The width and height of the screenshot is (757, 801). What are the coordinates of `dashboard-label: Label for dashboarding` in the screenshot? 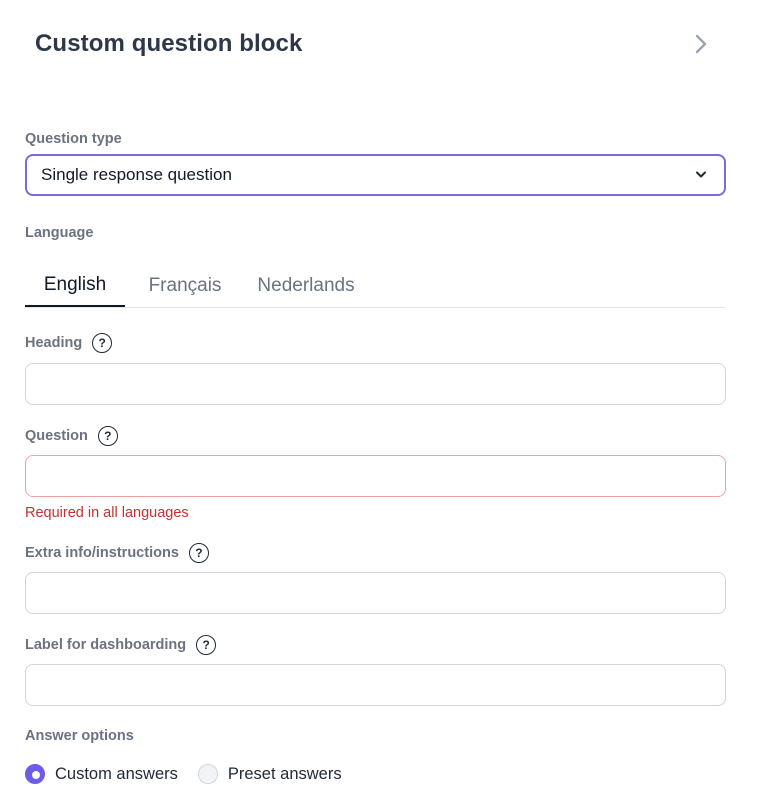 It's located at (106, 645).